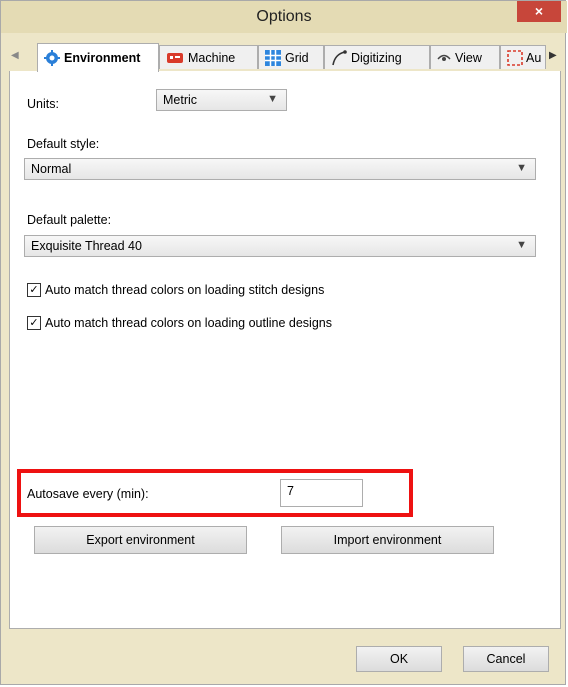 The height and width of the screenshot is (687, 568). Describe the element at coordinates (506, 659) in the screenshot. I see `cancel-button: Cancel` at that location.